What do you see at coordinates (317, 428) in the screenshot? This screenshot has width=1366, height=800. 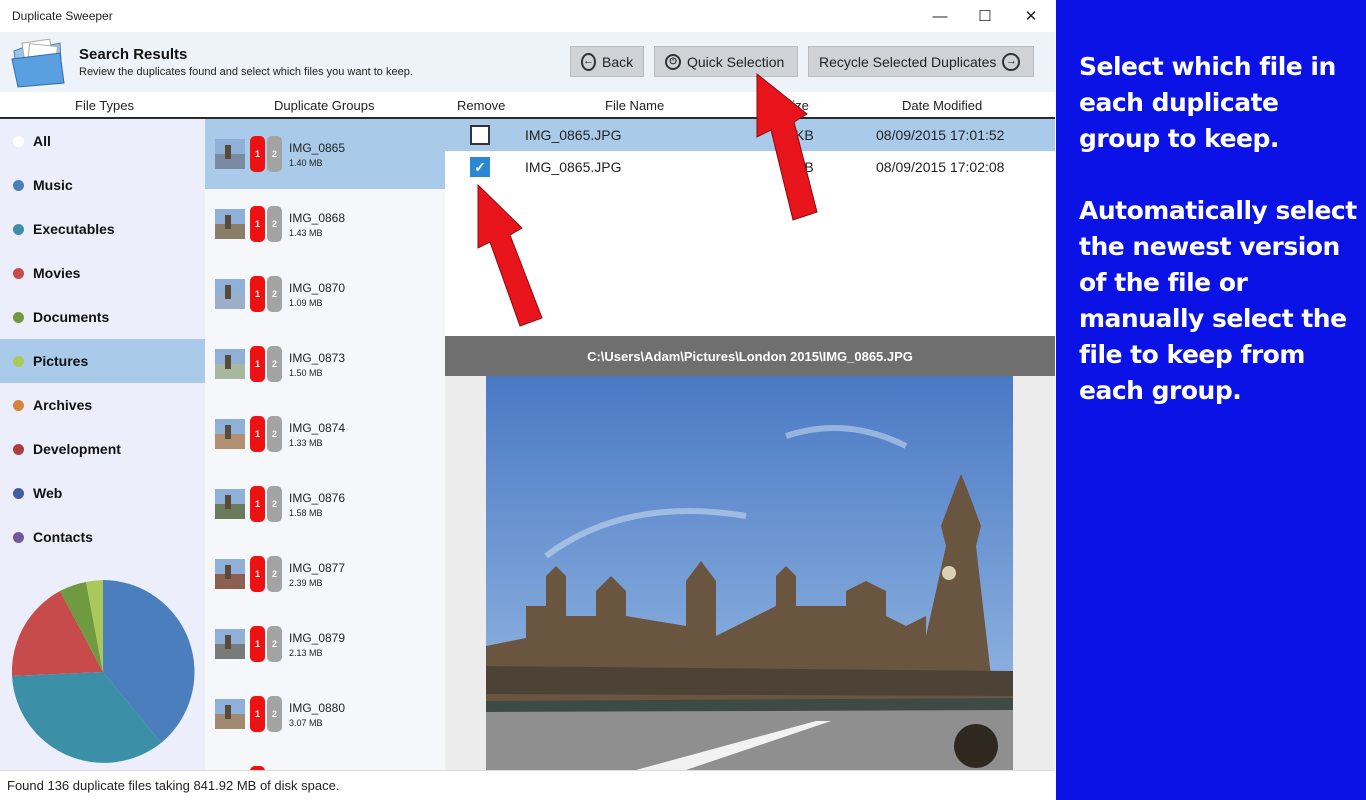 I see `group-name: IMG_0874` at bounding box center [317, 428].